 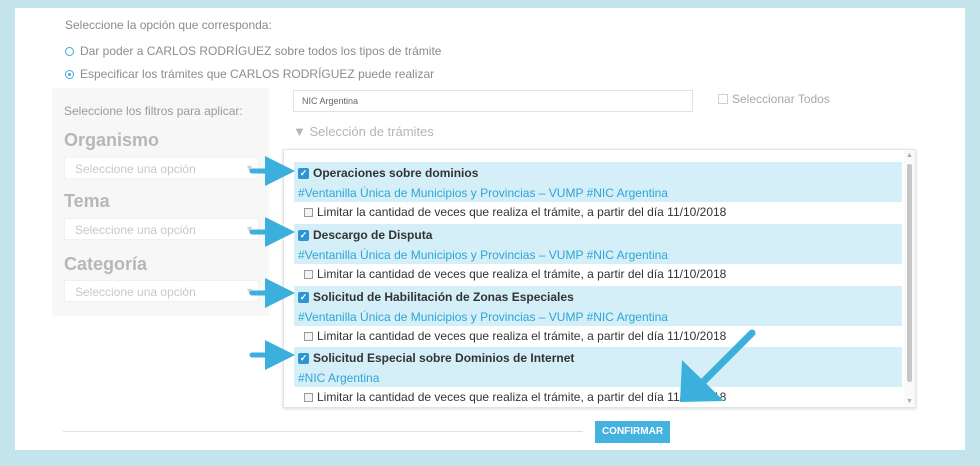 What do you see at coordinates (718, 365) in the screenshot?
I see `arrow-down-left-icon` at bounding box center [718, 365].